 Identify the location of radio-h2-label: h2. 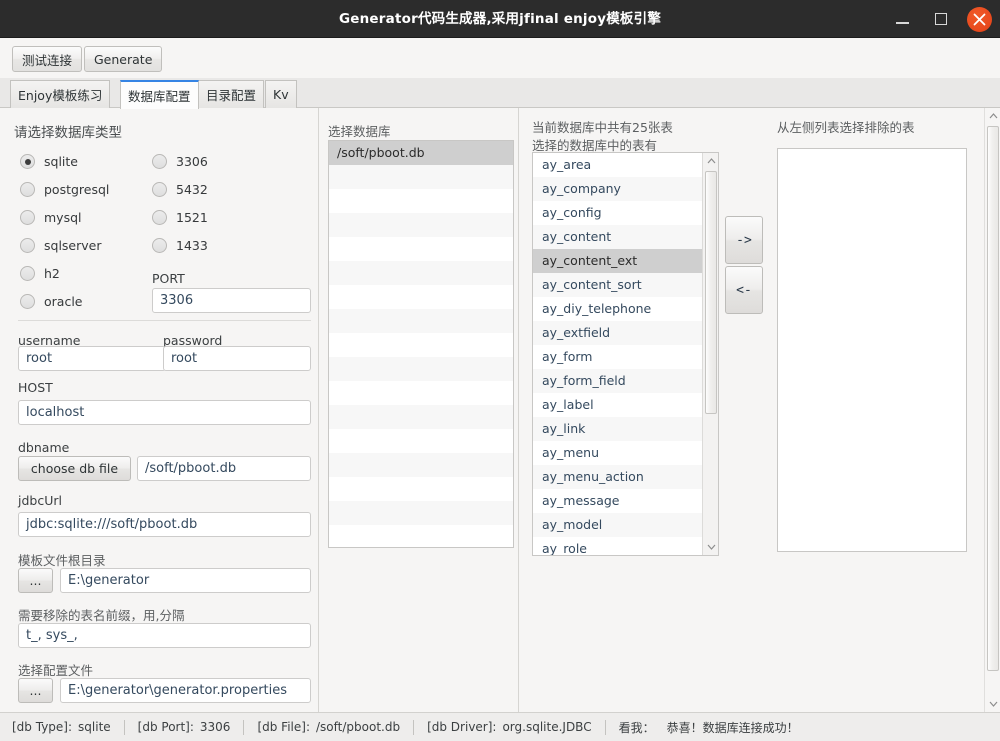
(52, 273).